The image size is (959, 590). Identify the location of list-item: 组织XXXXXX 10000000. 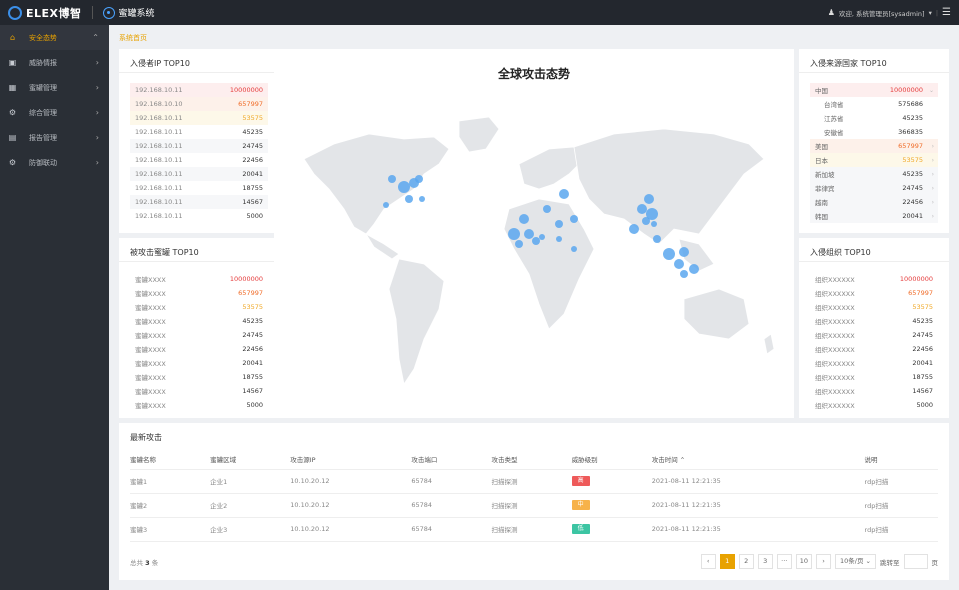
(874, 279).